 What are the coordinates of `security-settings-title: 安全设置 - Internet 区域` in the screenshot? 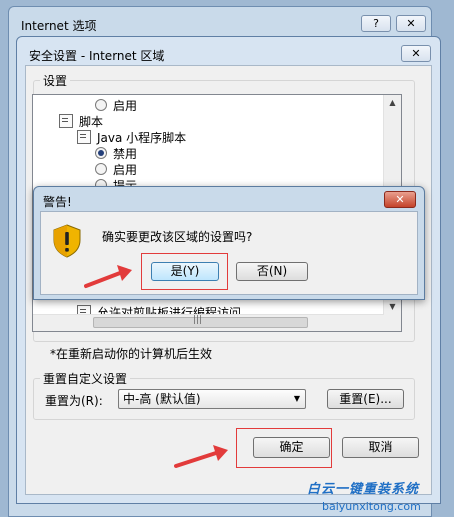 It's located at (97, 56).